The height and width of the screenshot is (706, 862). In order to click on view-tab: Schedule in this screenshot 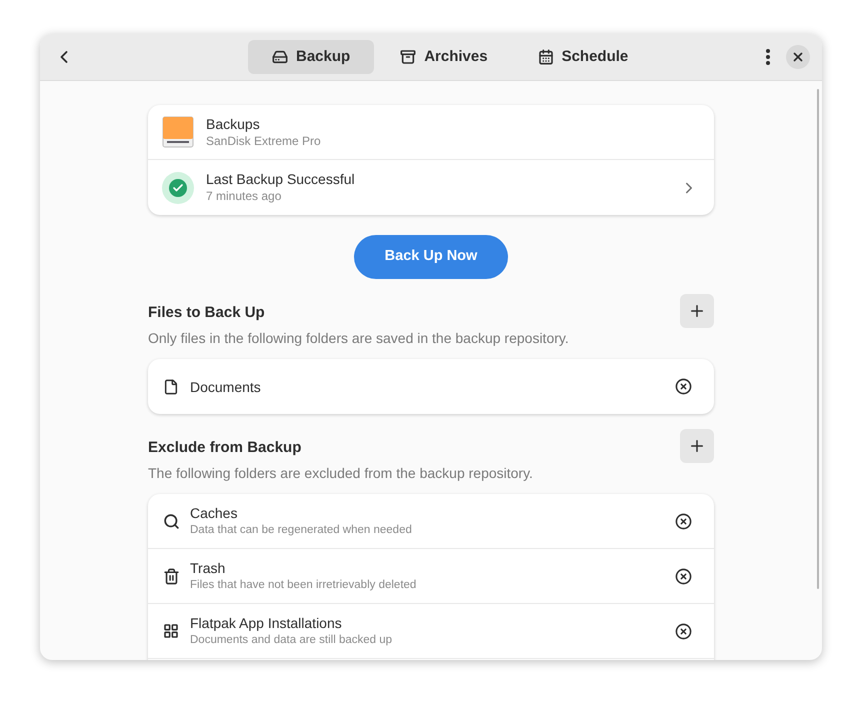, I will do `click(583, 57)`.